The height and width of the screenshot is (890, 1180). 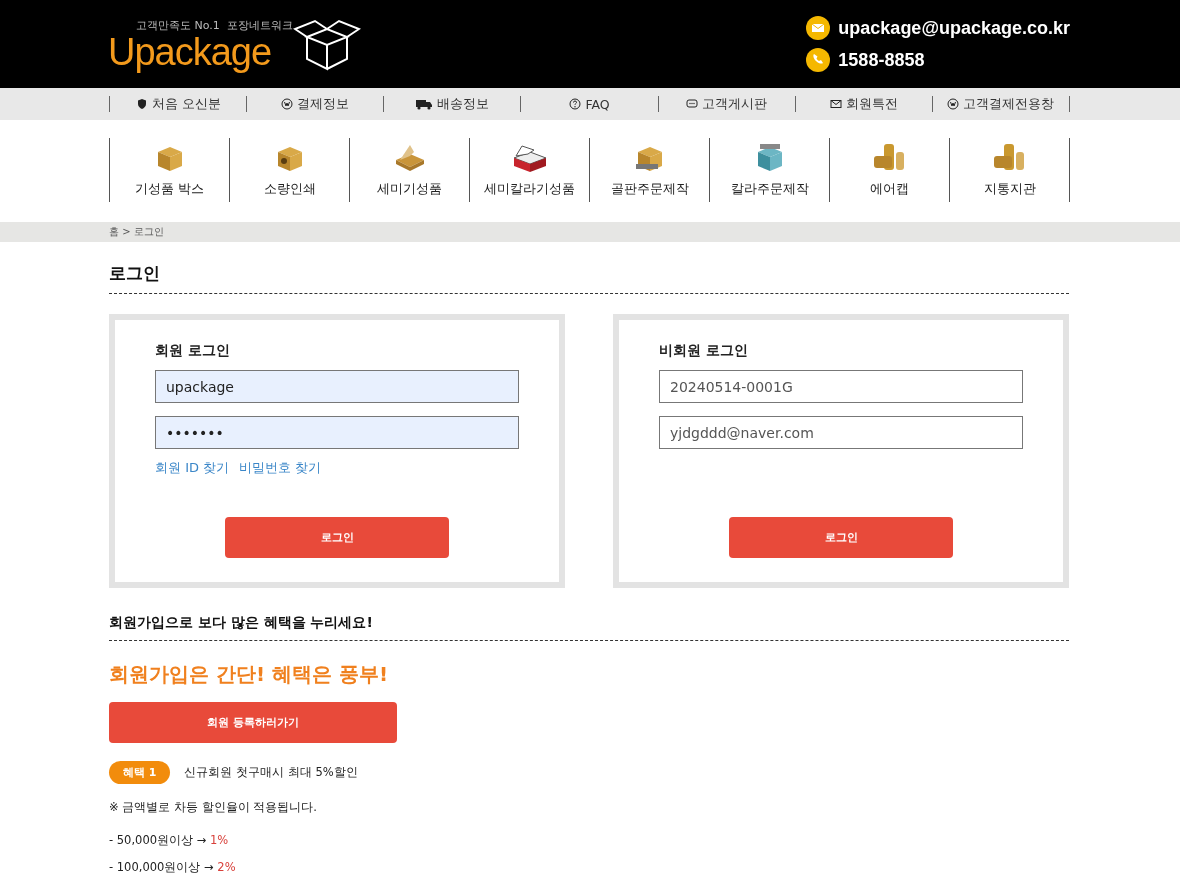 What do you see at coordinates (253, 722) in the screenshot?
I see `signup-button: 회원 등록하러가기` at bounding box center [253, 722].